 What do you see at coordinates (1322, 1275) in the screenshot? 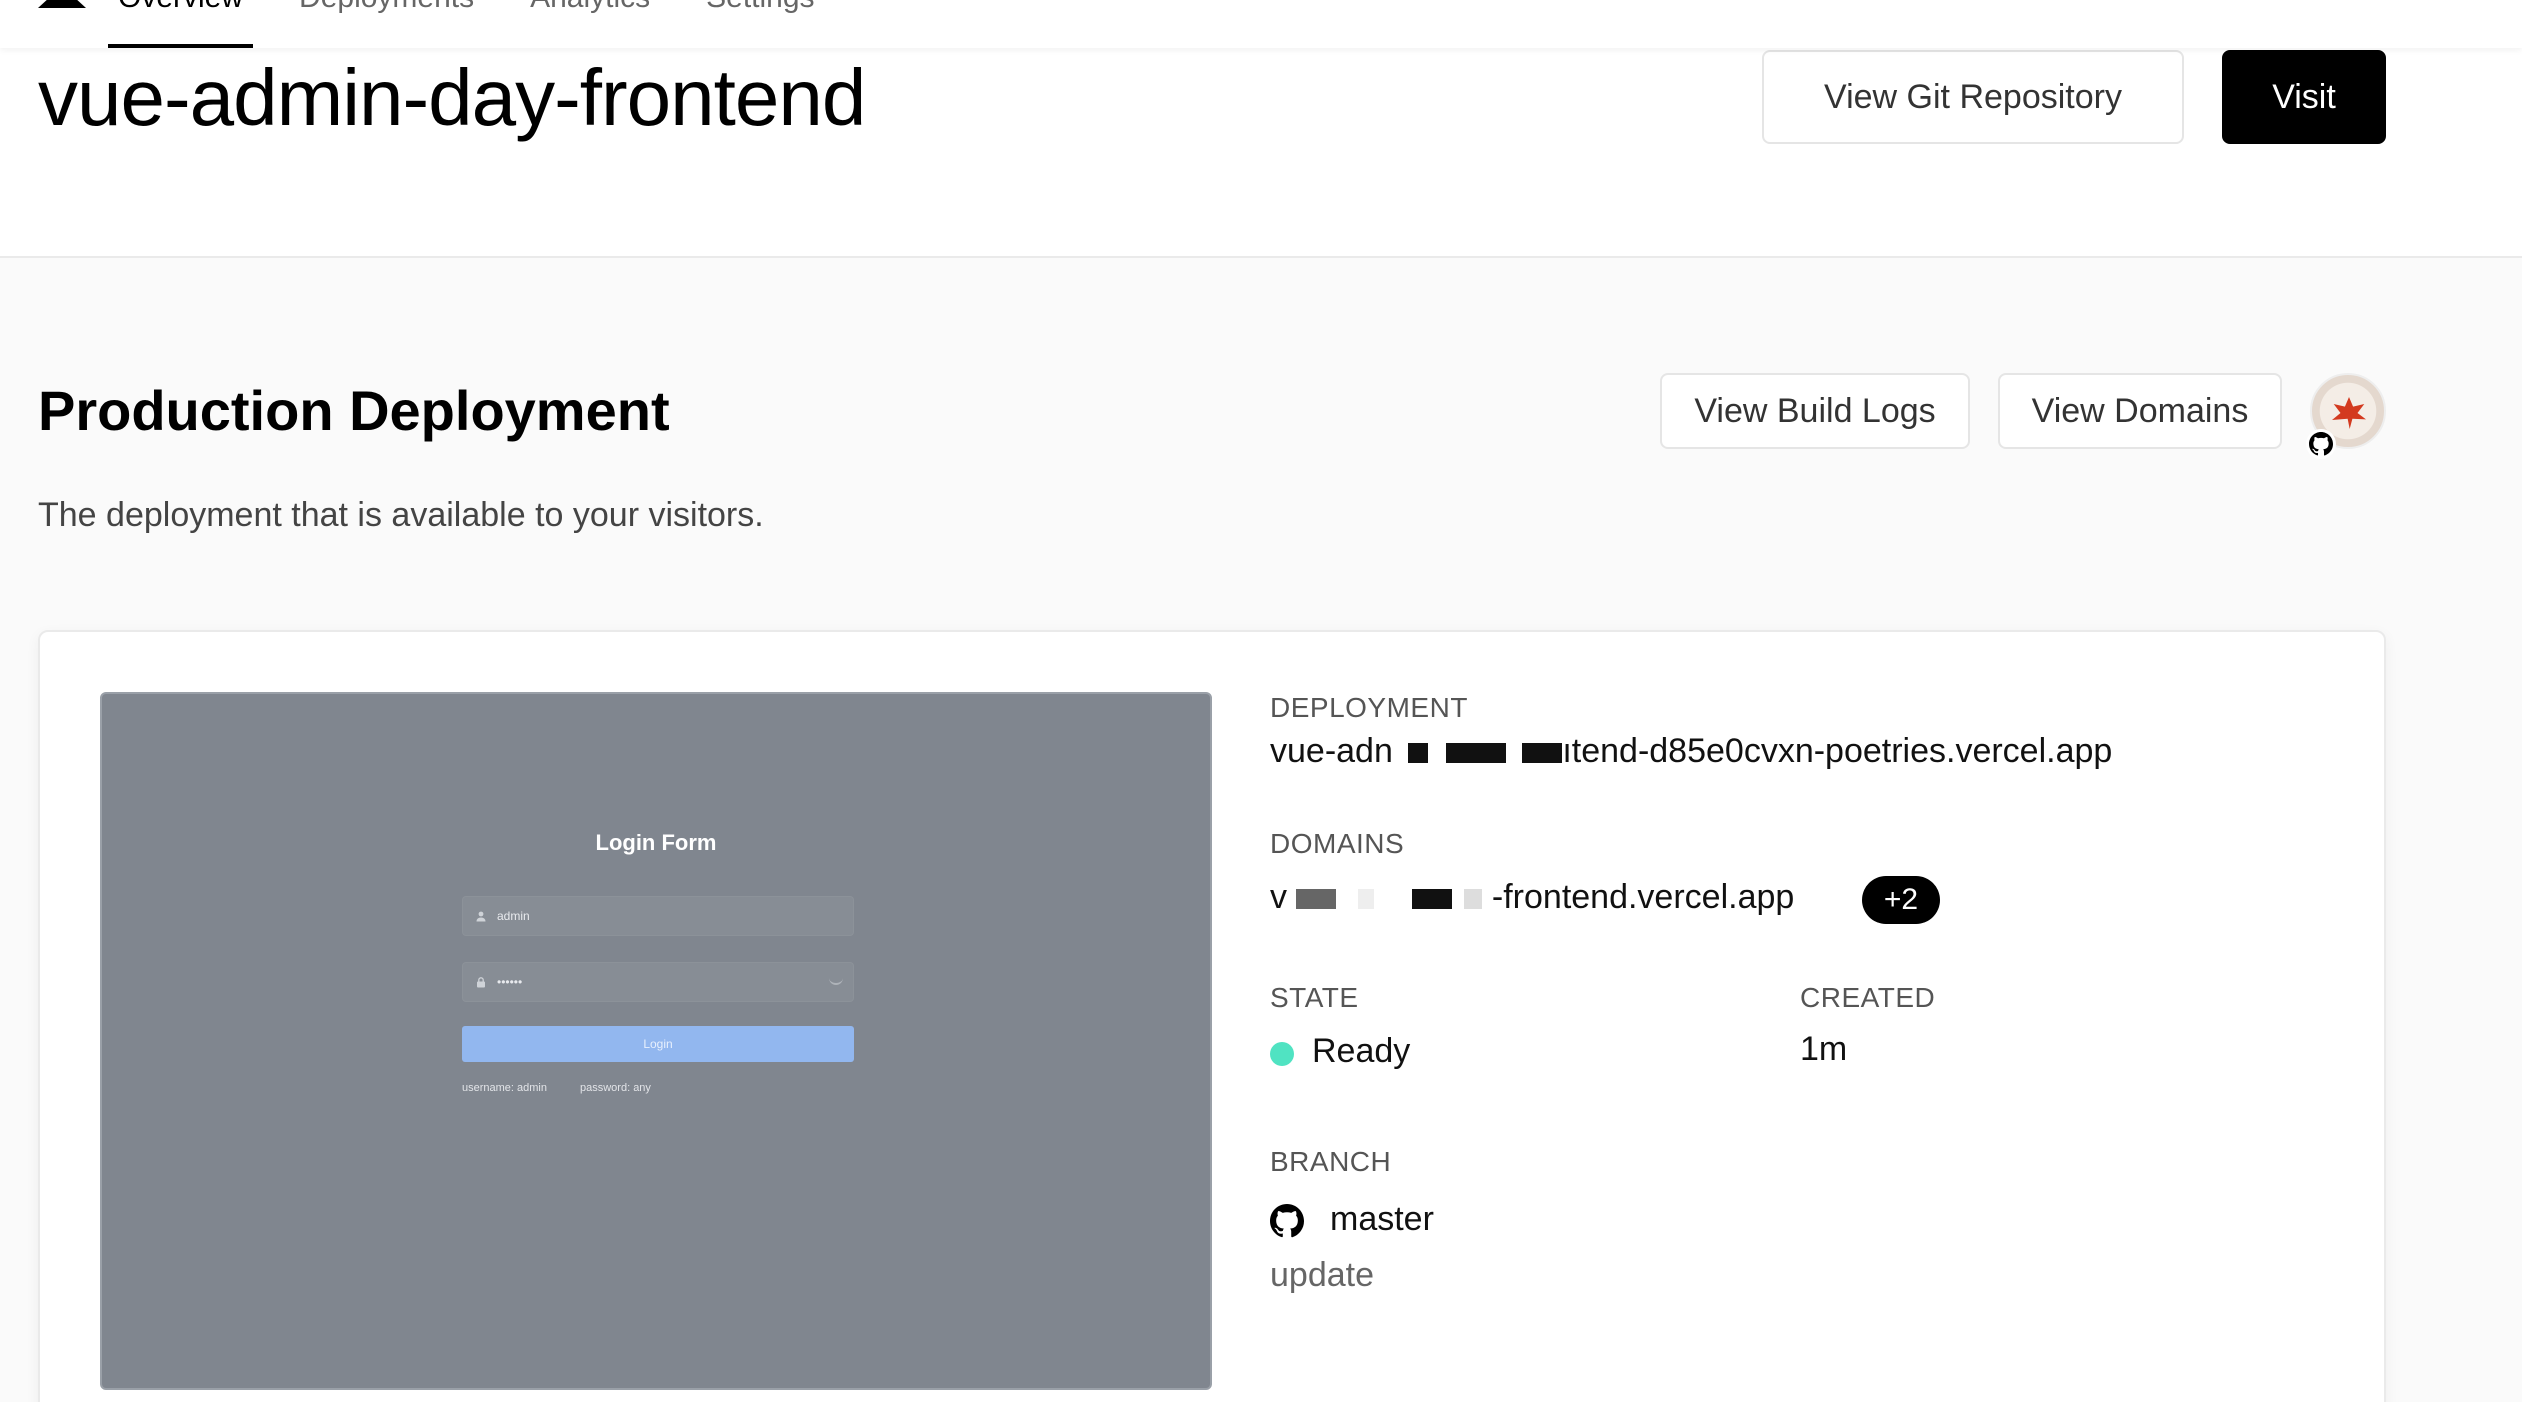
I see `commit-message: update` at bounding box center [1322, 1275].